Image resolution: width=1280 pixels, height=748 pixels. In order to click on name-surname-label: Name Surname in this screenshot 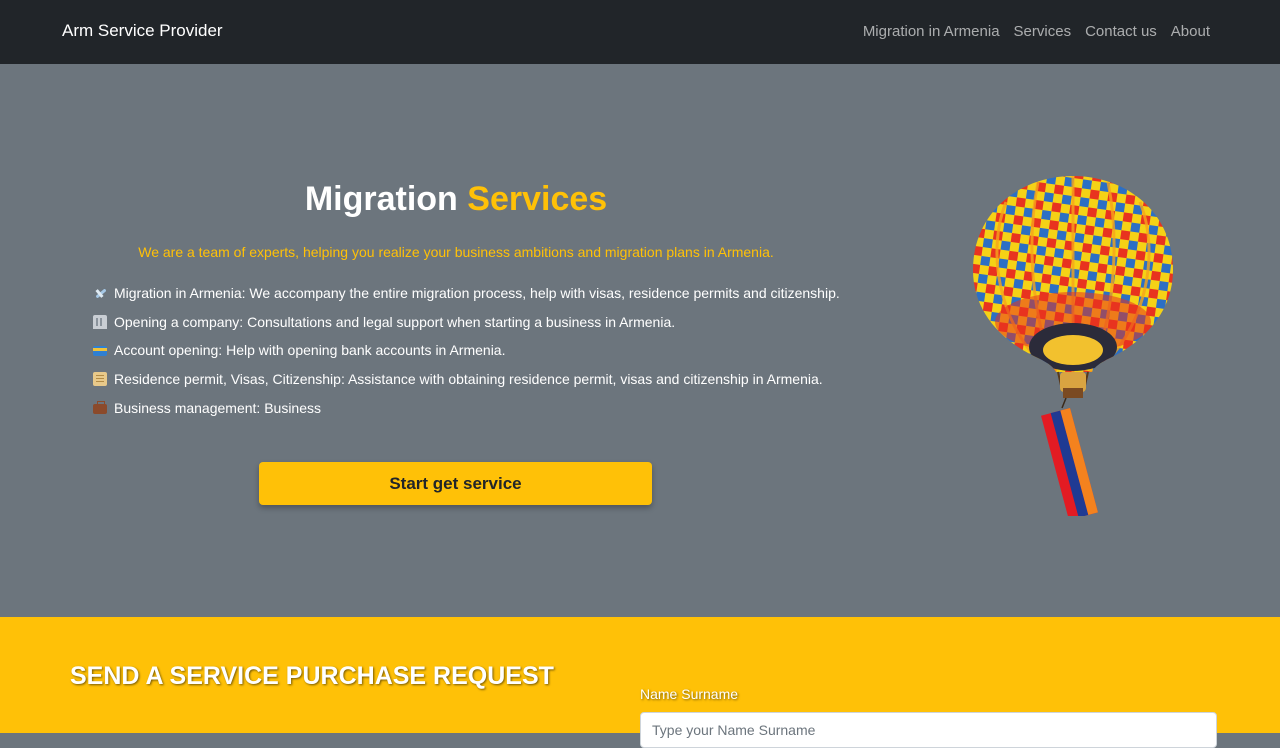, I will do `click(689, 694)`.